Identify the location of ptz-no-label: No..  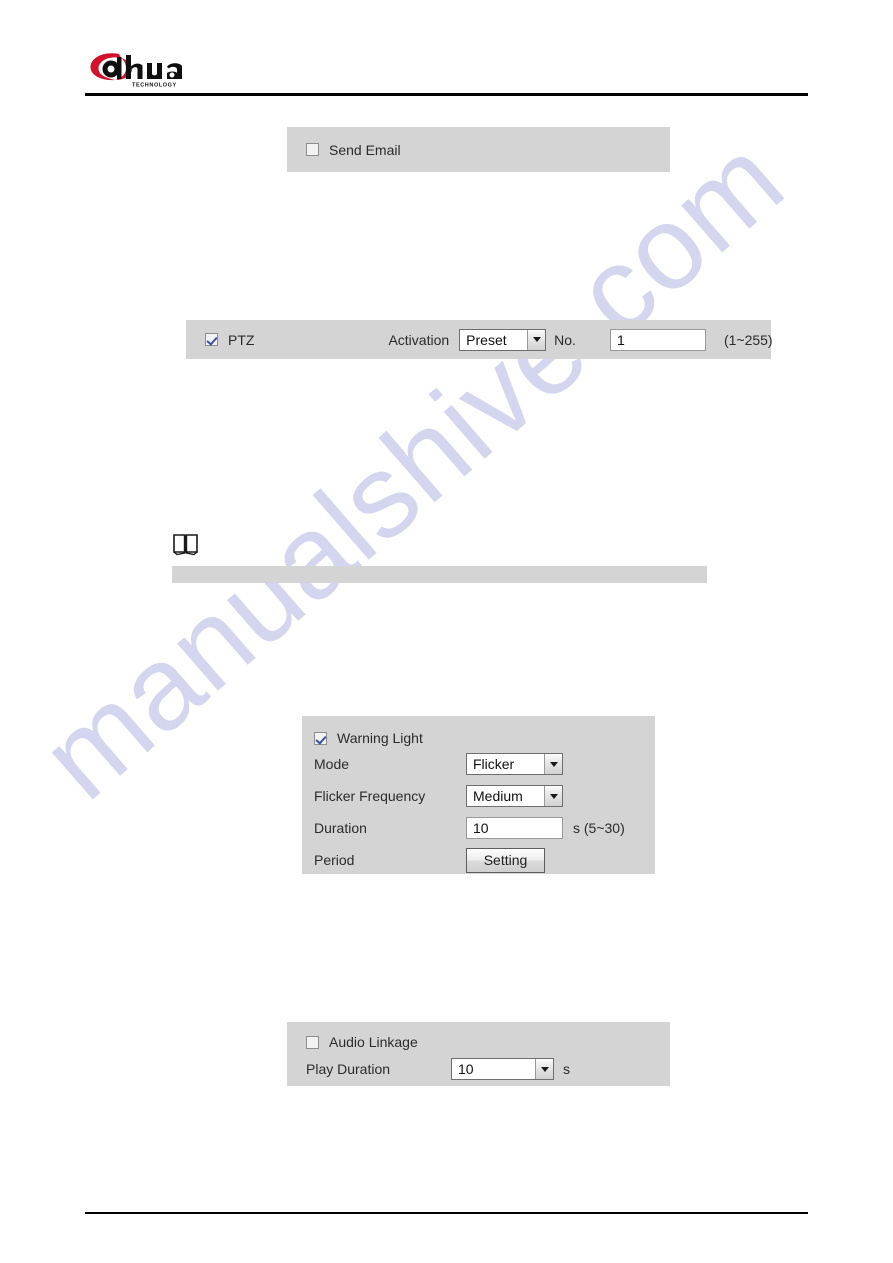
(565, 339).